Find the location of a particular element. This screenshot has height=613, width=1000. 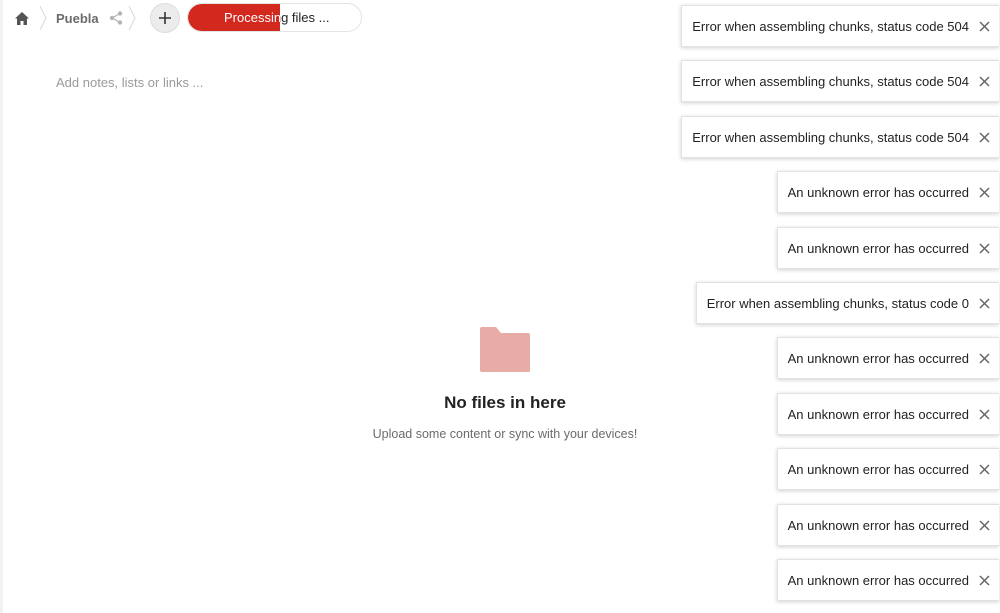

breadcrumb-folder: Puebla is located at coordinates (76, 18).